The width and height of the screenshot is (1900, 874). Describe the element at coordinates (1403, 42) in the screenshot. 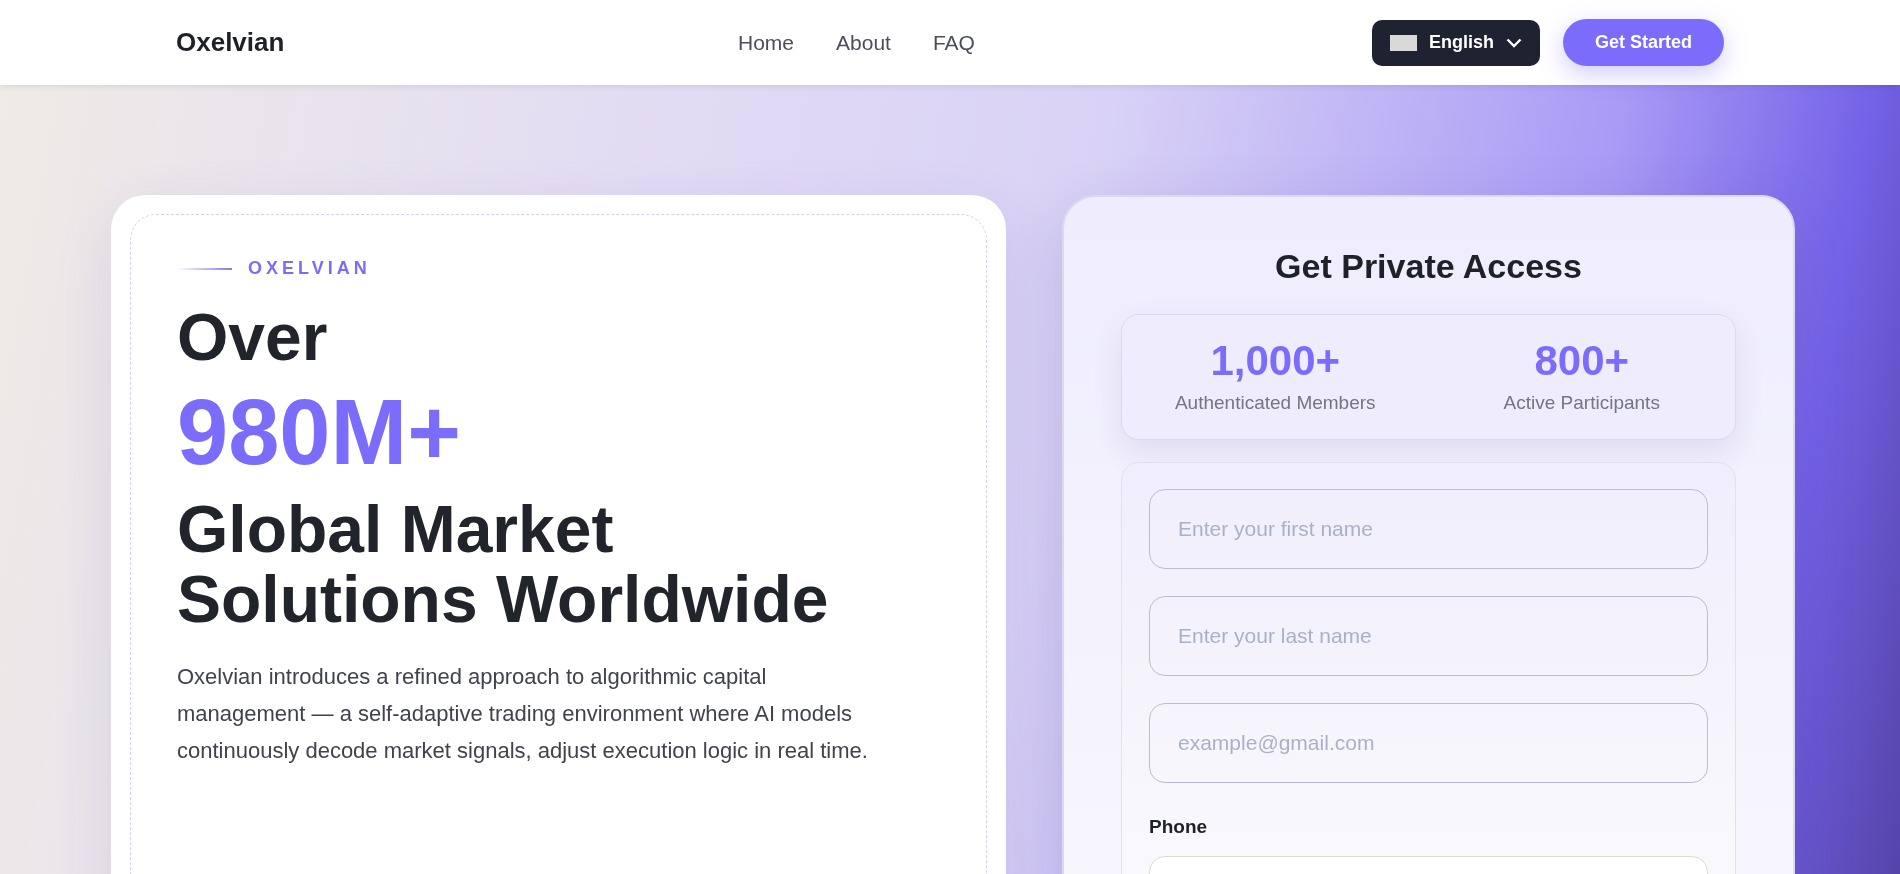

I see `flag-icon` at that location.